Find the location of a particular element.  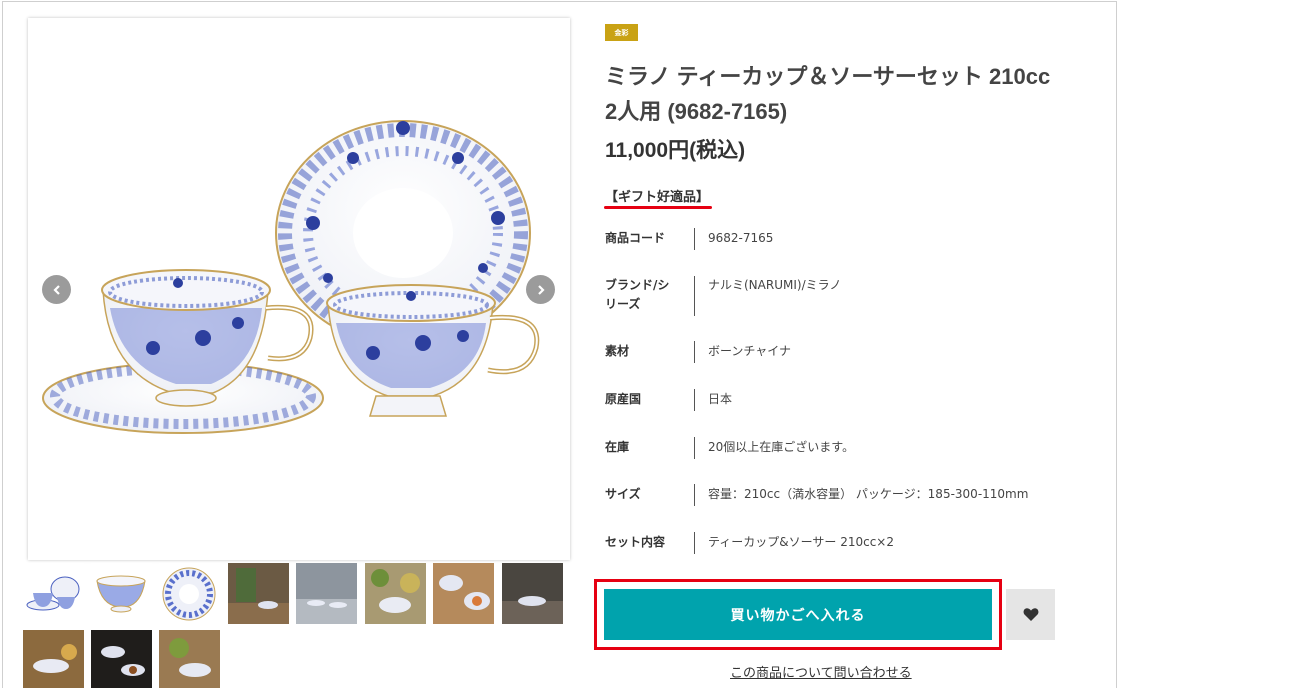

product-title-line-2: 2人用 (9682-7165) is located at coordinates (696, 111).